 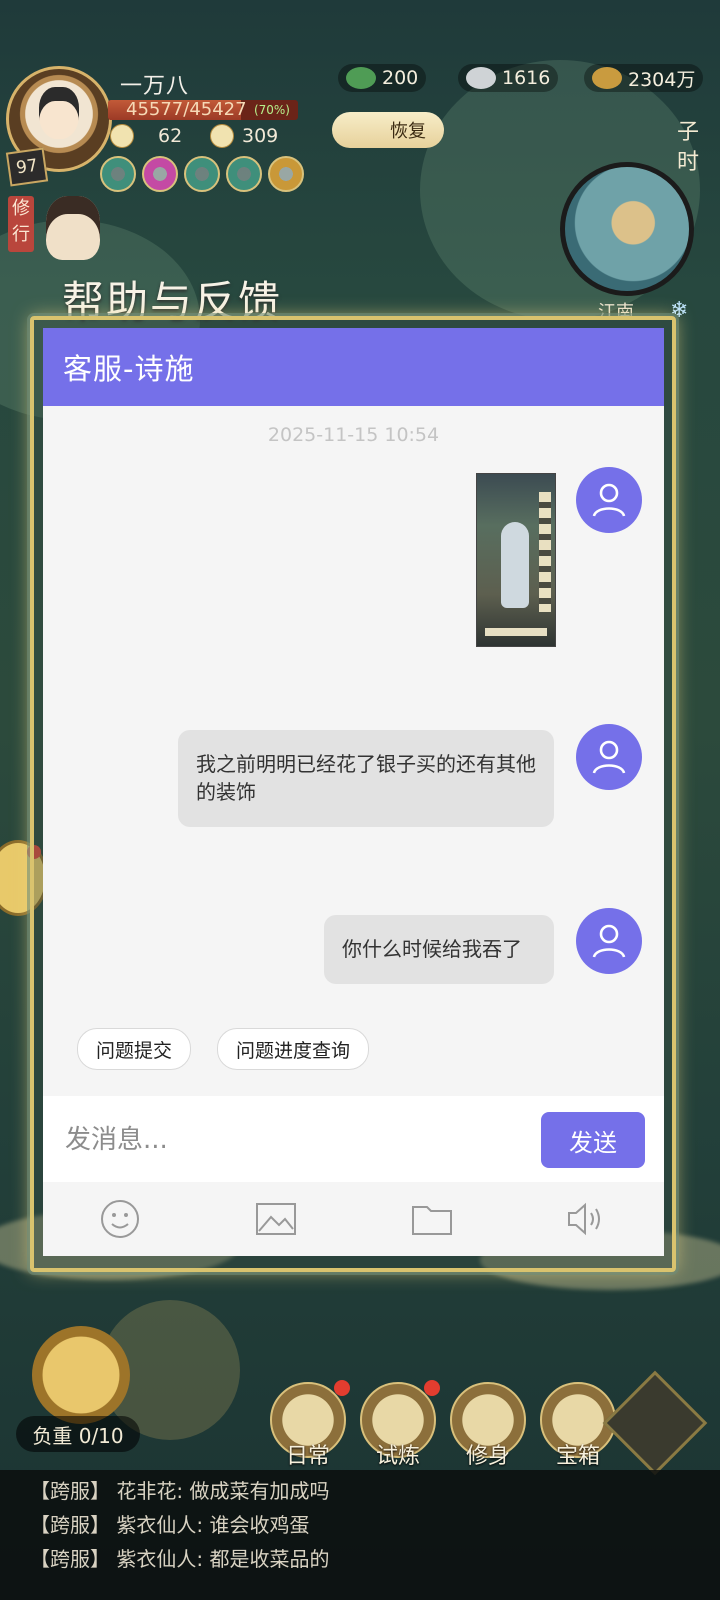 I want to click on minimap, so click(x=627, y=229).